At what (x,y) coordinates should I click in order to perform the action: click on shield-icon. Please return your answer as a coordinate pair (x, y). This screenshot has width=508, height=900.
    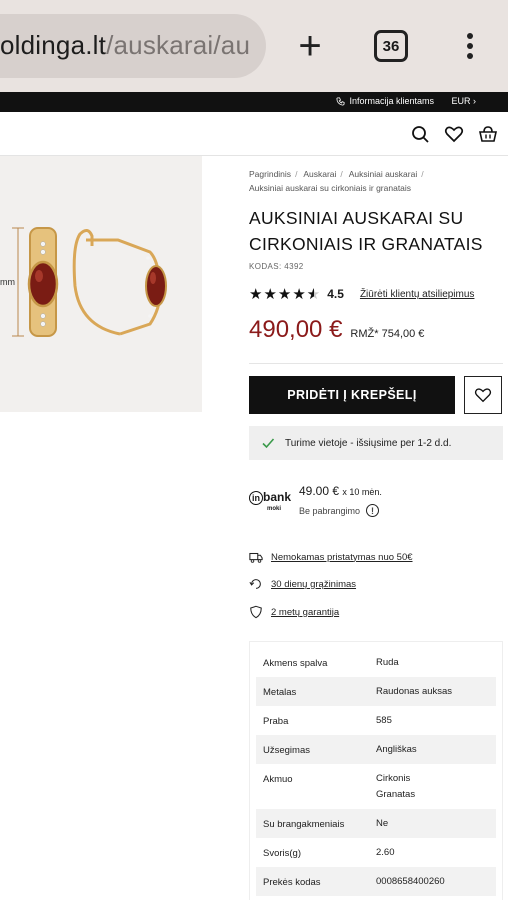
    Looking at the image, I should click on (256, 612).